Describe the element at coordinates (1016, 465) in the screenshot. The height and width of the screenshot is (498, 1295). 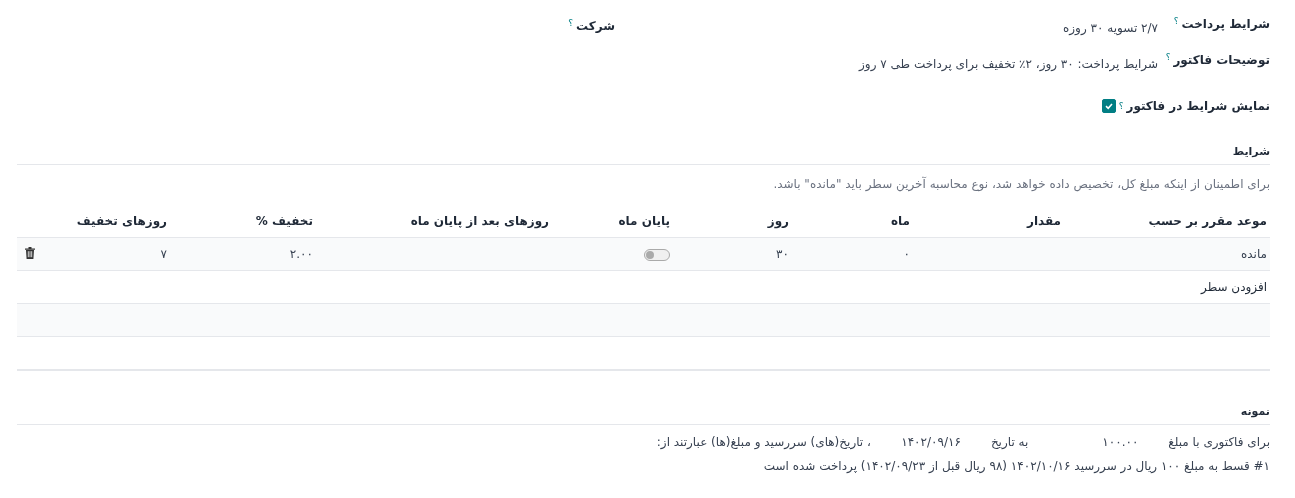
I see `installment-text: #۱ قسط به مبلغ ۱۰۰ ریال در سررسید ۱۴۰۲/۱۰/۱۶ (۹۸ ریال قبل از ۱۴۰۲/۰۹/۲۳) پرداخت شده است` at that location.